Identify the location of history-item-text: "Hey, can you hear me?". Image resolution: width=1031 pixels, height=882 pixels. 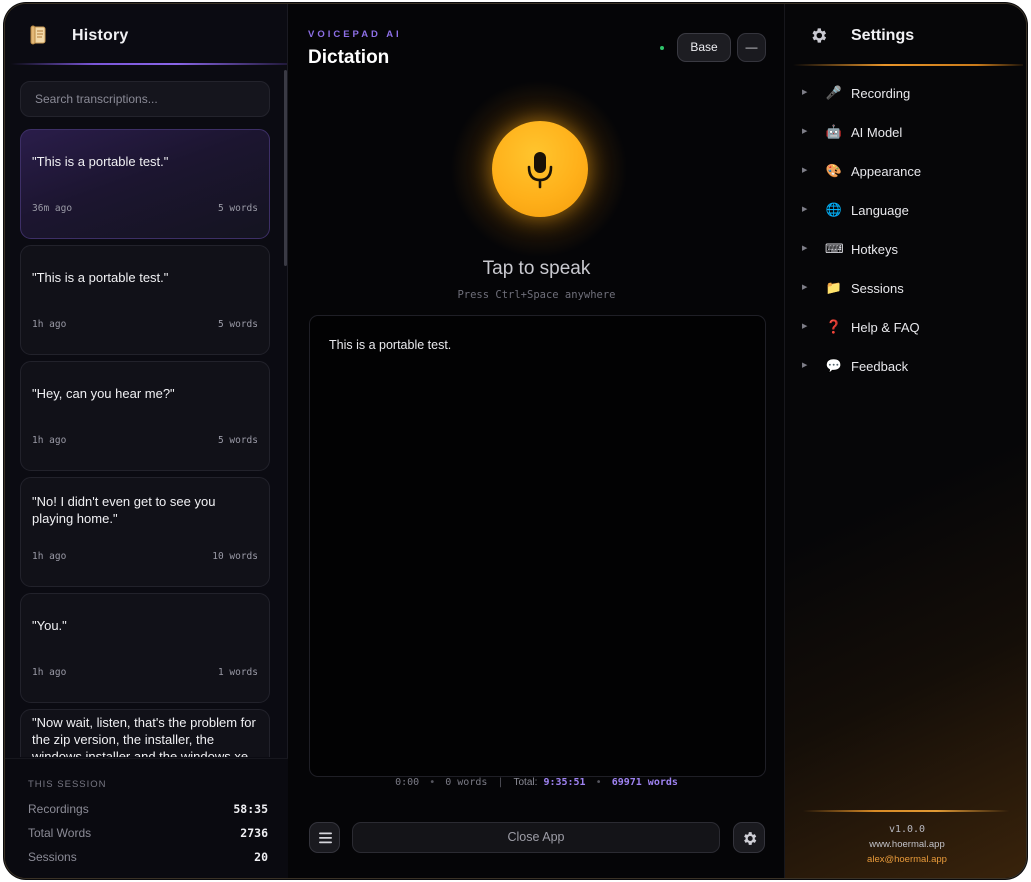
(103, 393).